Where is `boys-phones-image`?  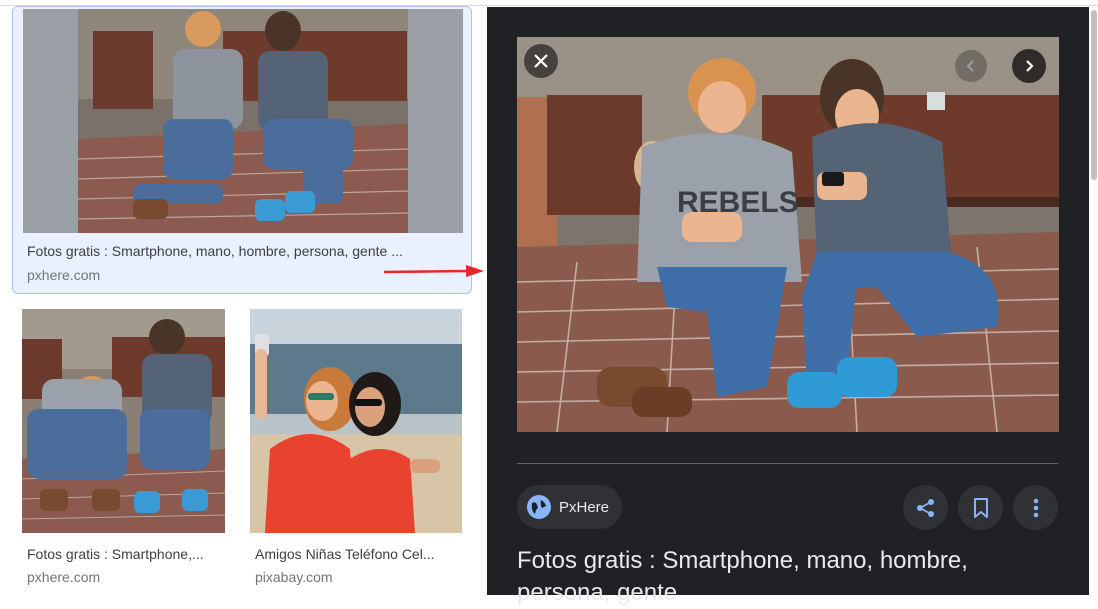 boys-phones-image is located at coordinates (243, 121).